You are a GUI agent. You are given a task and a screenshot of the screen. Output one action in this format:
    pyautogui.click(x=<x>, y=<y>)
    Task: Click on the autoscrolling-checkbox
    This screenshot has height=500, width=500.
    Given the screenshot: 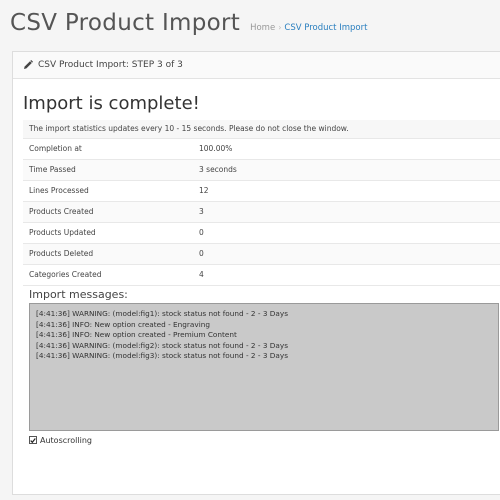 What is the action you would take?
    pyautogui.click(x=33, y=440)
    